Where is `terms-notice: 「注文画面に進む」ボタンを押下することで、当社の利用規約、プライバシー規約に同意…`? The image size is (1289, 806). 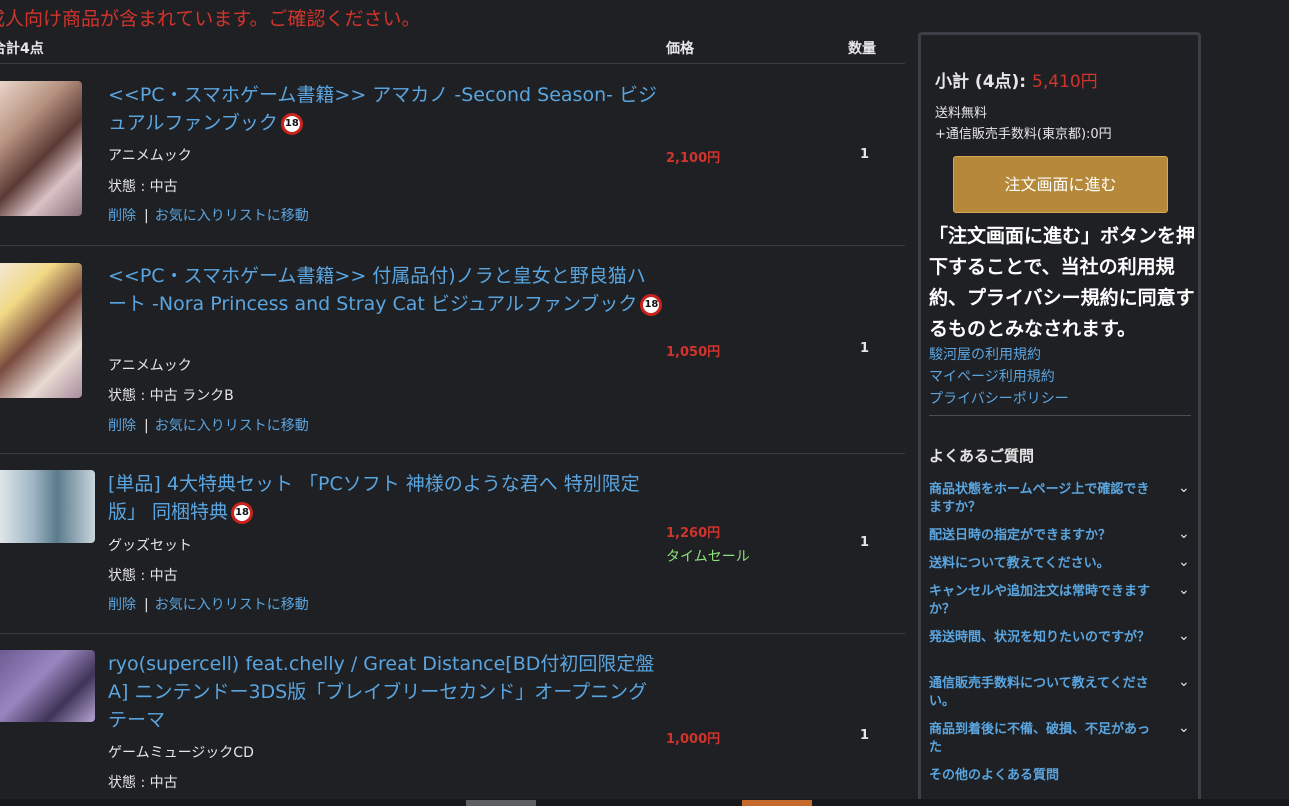
terms-notice: 「注文画面に進む」ボタンを押下することで、当社の利用規約、プライバシー規約に同意… is located at coordinates (1062, 282).